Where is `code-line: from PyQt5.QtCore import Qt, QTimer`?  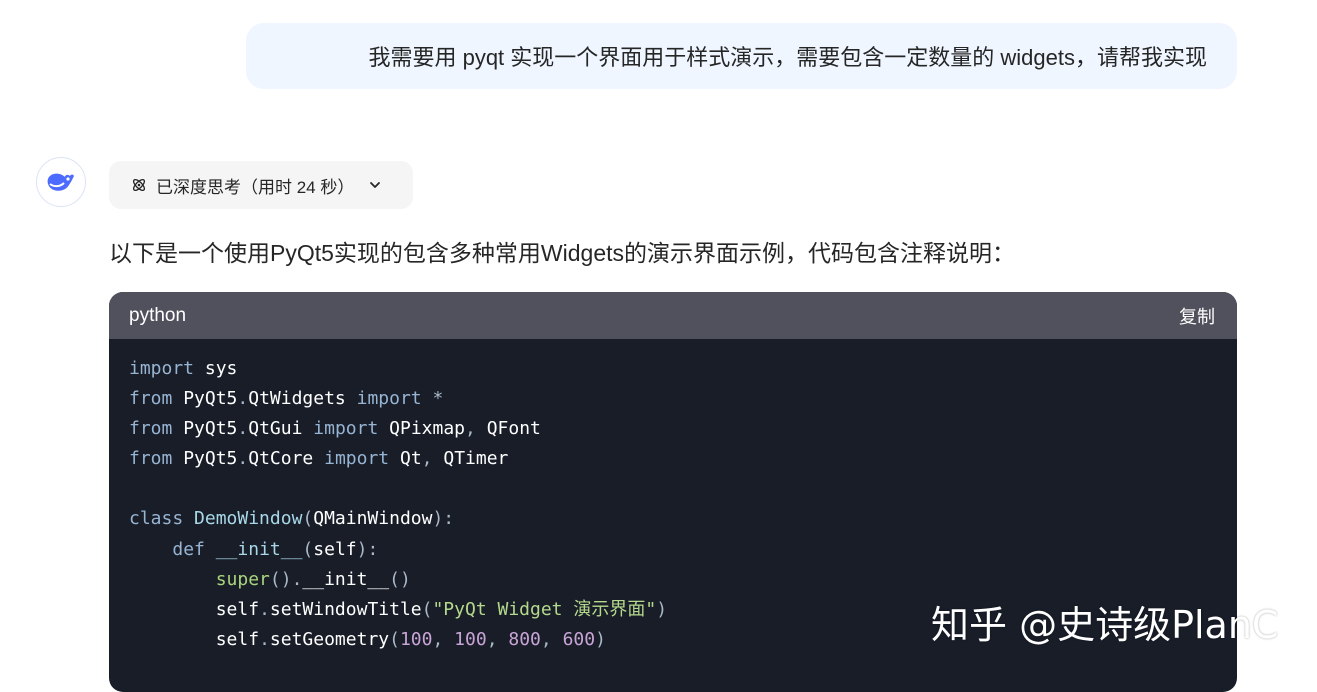
code-line: from PyQt5.QtCore import Qt, QTimer is located at coordinates (683, 459).